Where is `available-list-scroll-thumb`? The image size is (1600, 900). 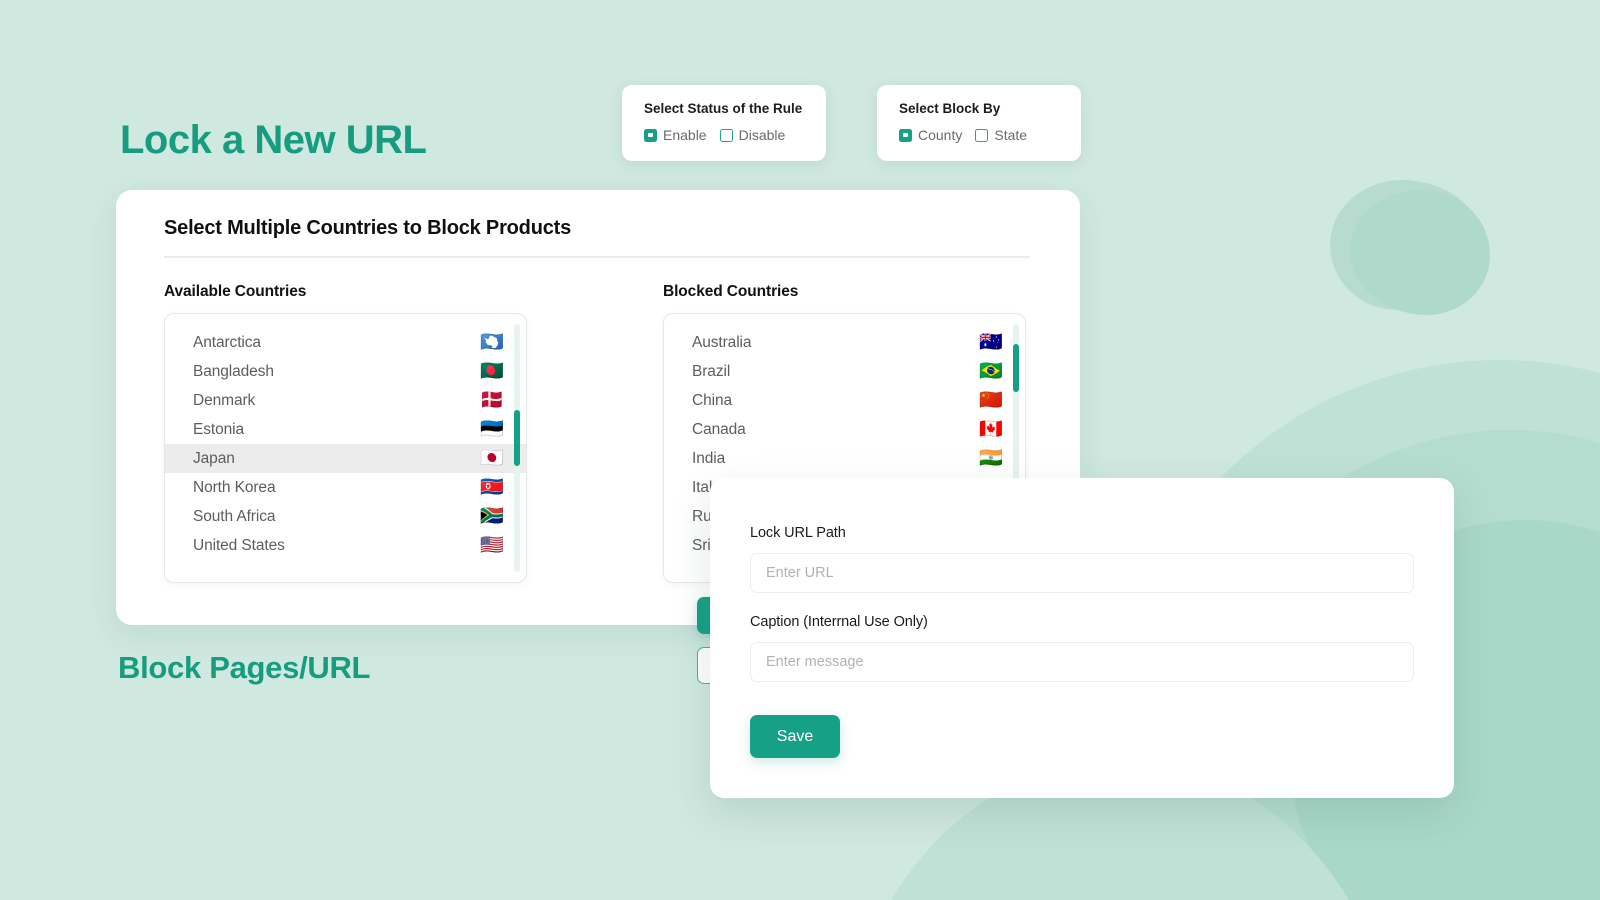
available-list-scroll-thumb is located at coordinates (517, 438).